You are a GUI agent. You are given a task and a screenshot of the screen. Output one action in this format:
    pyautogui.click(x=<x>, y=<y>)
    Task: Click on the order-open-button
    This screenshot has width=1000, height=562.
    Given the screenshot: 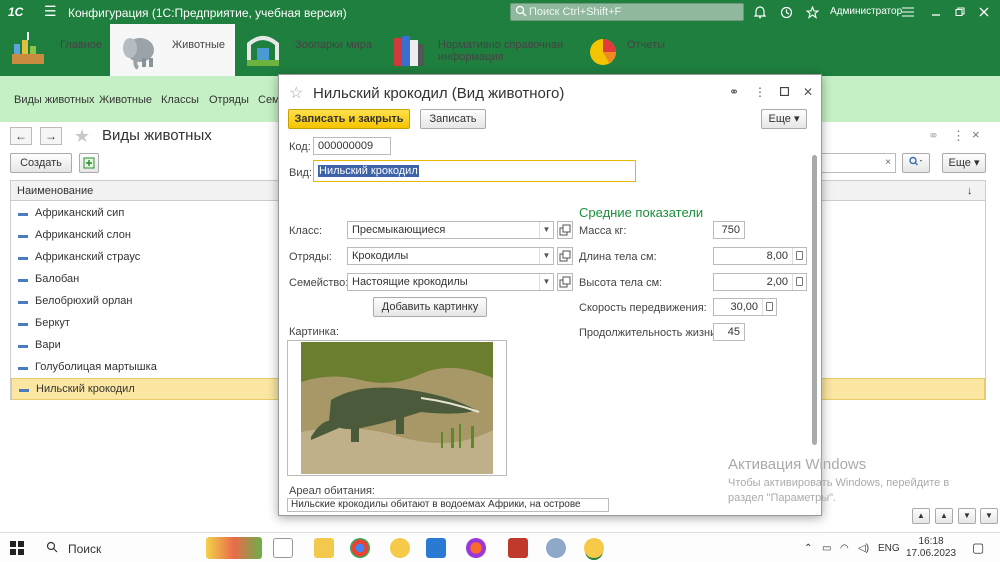 What is the action you would take?
    pyautogui.click(x=565, y=256)
    